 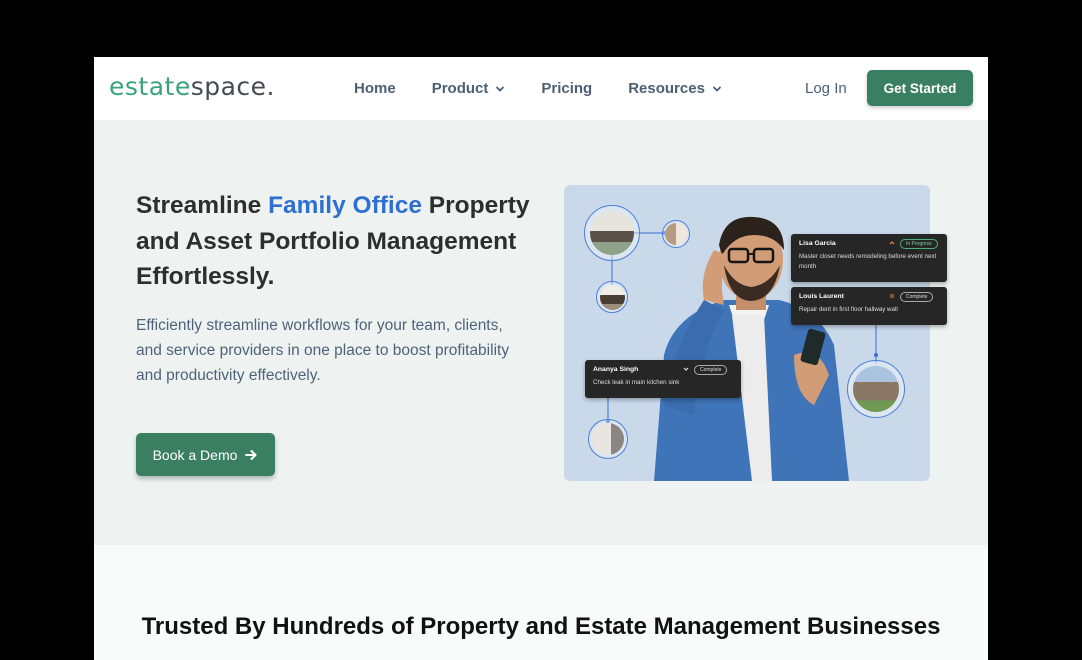 I want to click on logo: estatespace., so click(x=192, y=86).